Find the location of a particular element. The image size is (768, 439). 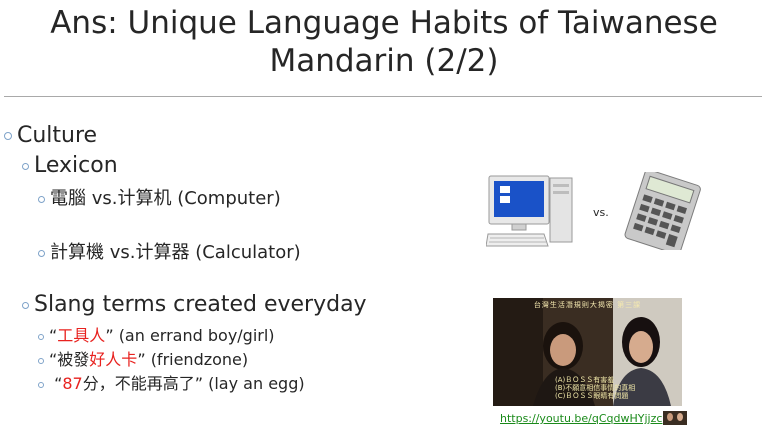

bullet-slang-3: “87分，不能再高了” (lay an egg) is located at coordinates (171, 382).